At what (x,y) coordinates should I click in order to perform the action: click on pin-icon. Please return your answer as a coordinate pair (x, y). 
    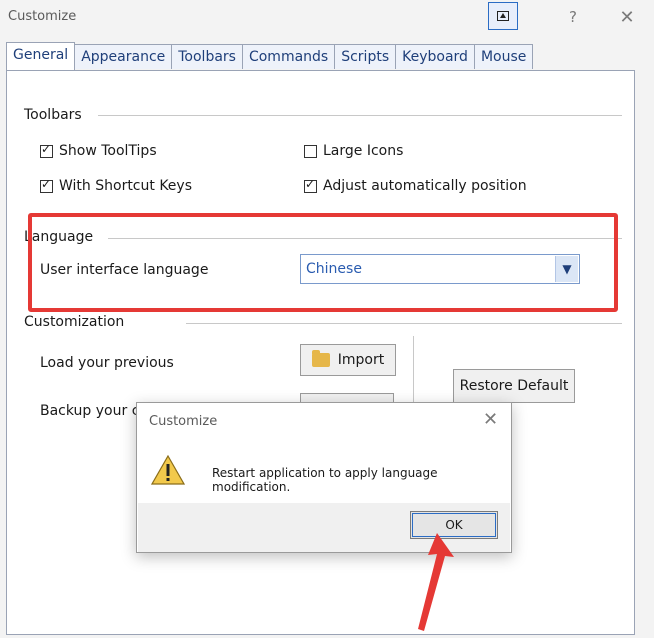
    Looking at the image, I should click on (503, 16).